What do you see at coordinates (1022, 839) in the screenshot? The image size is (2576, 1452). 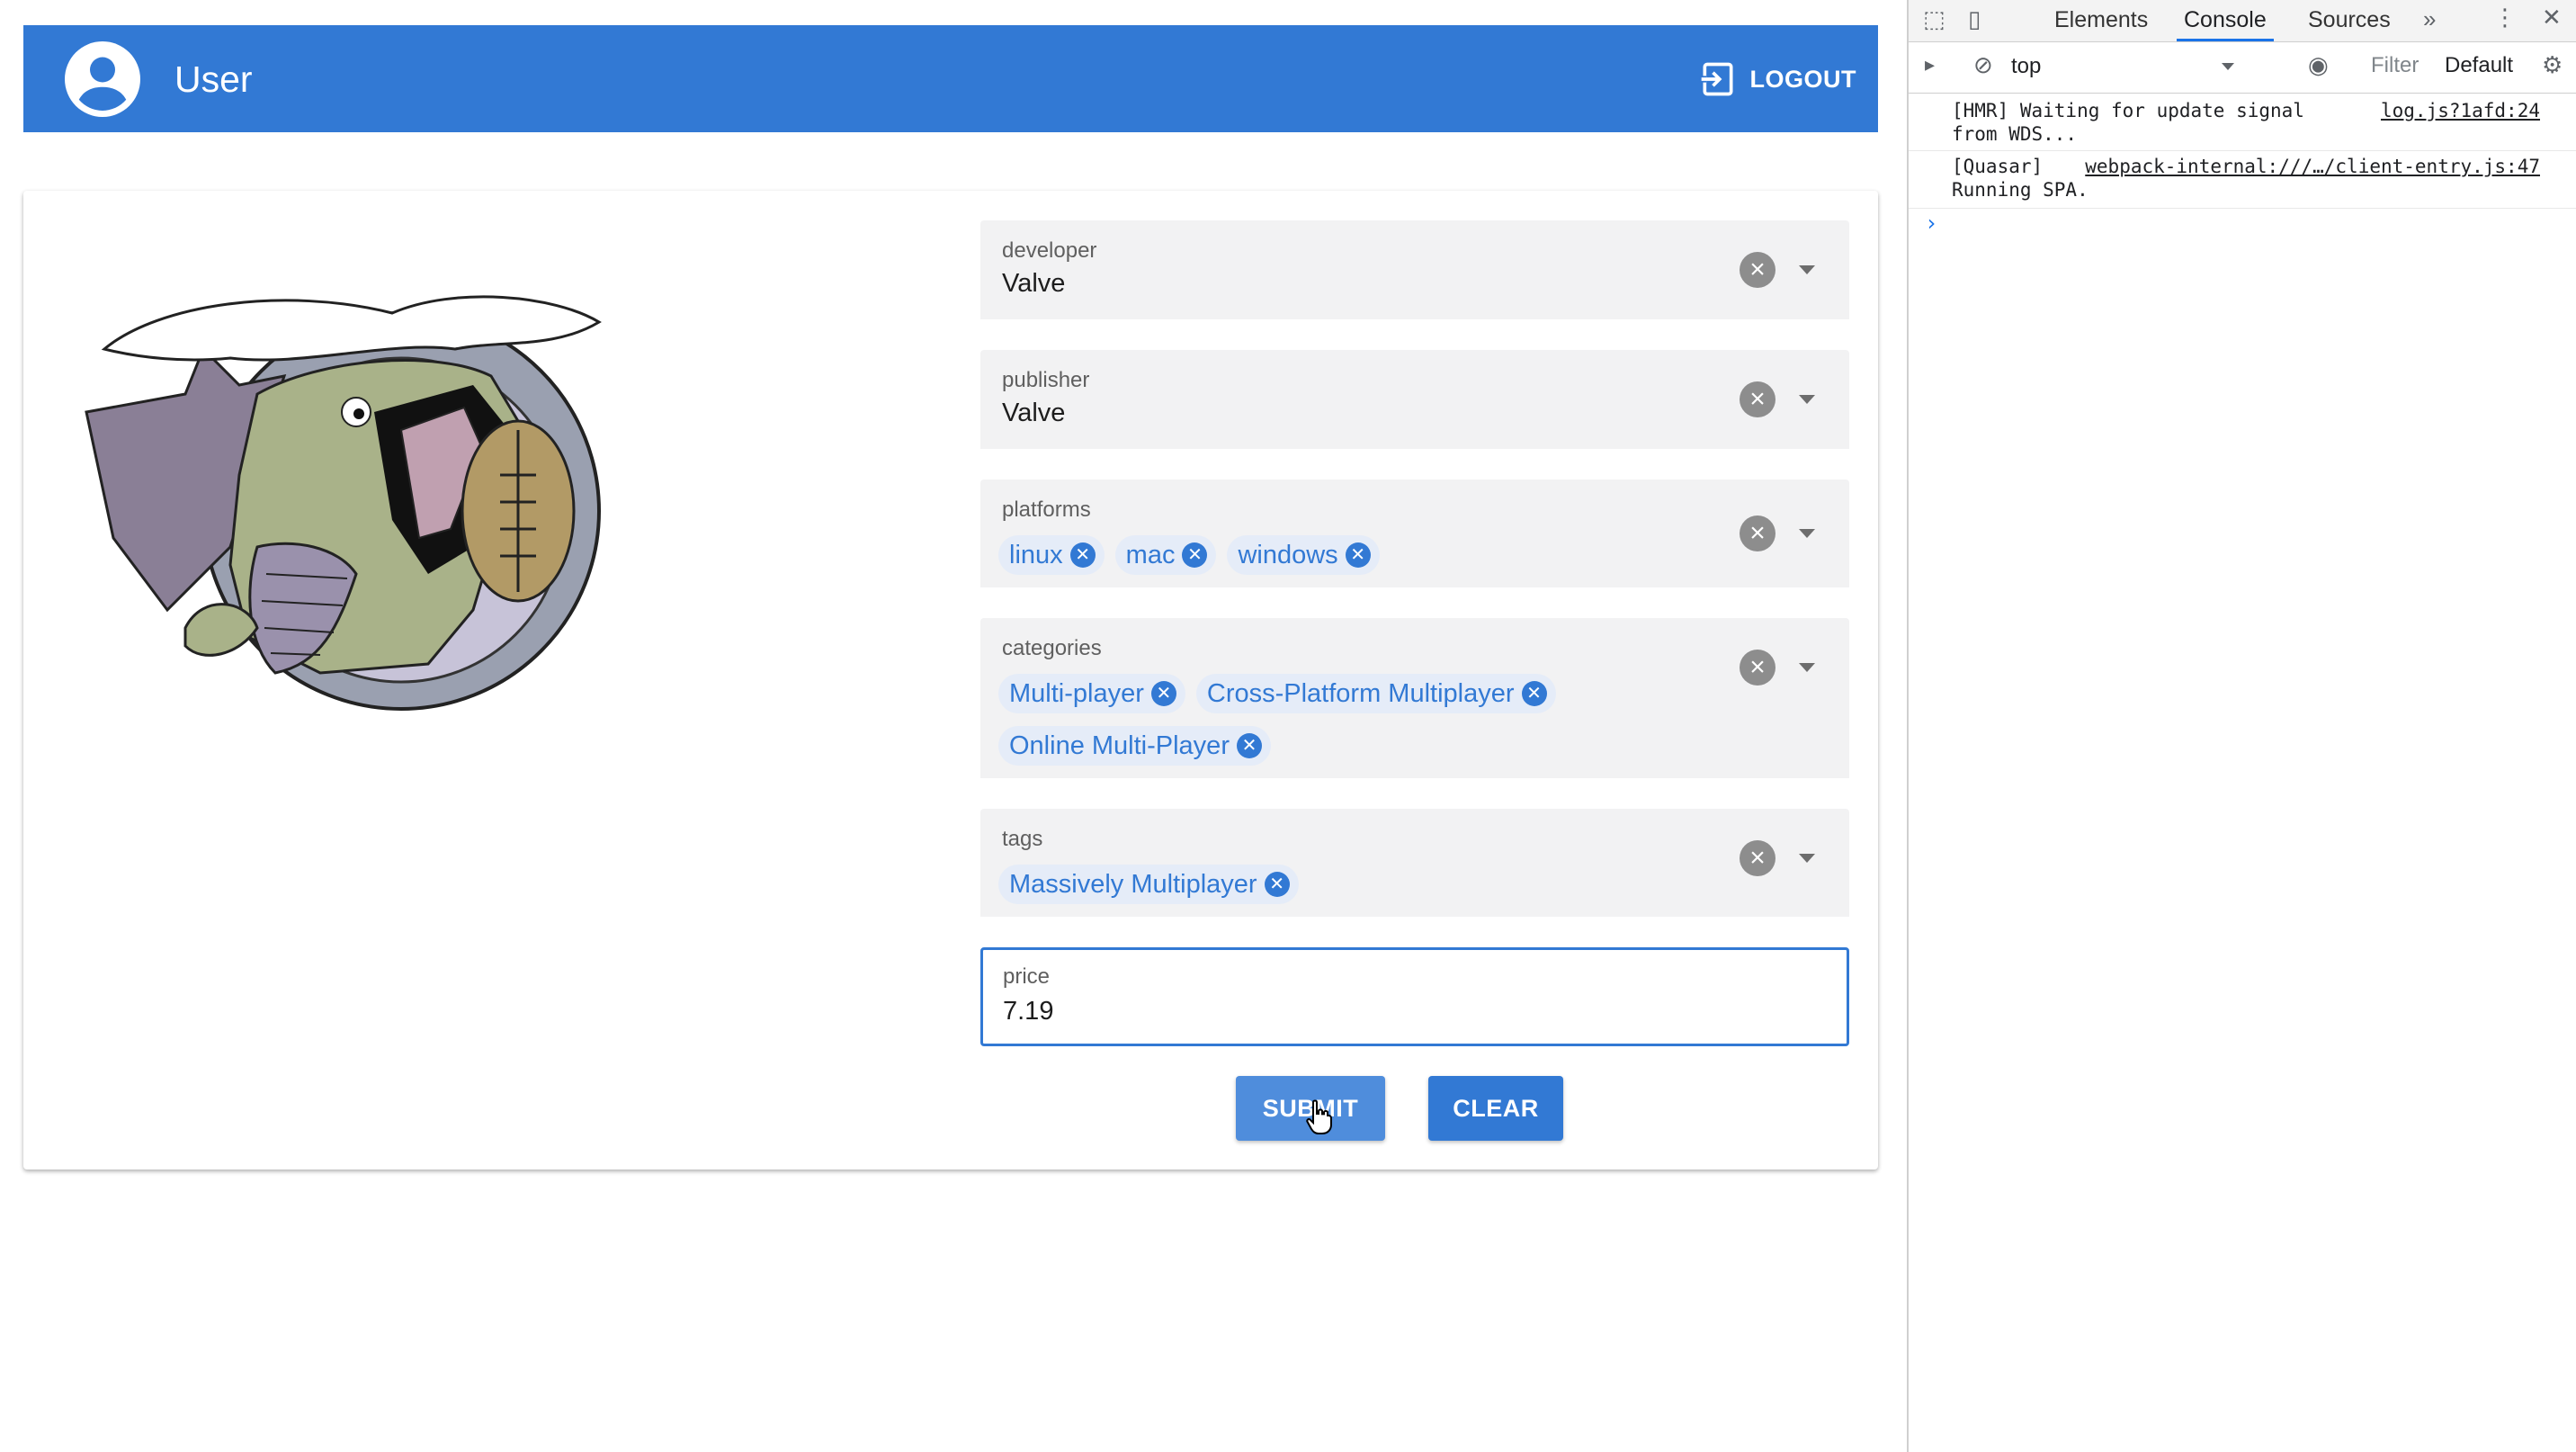 I see `tags-label: tags` at bounding box center [1022, 839].